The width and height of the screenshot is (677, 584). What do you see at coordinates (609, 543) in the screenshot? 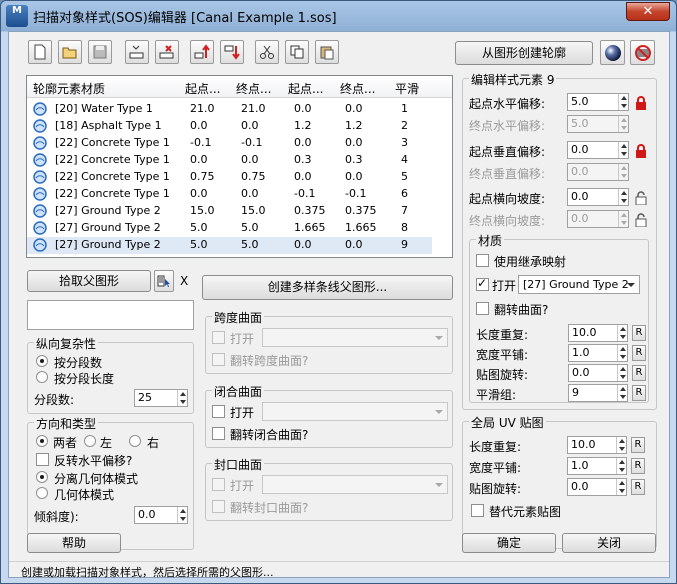
I see `close-button: 关闭` at bounding box center [609, 543].